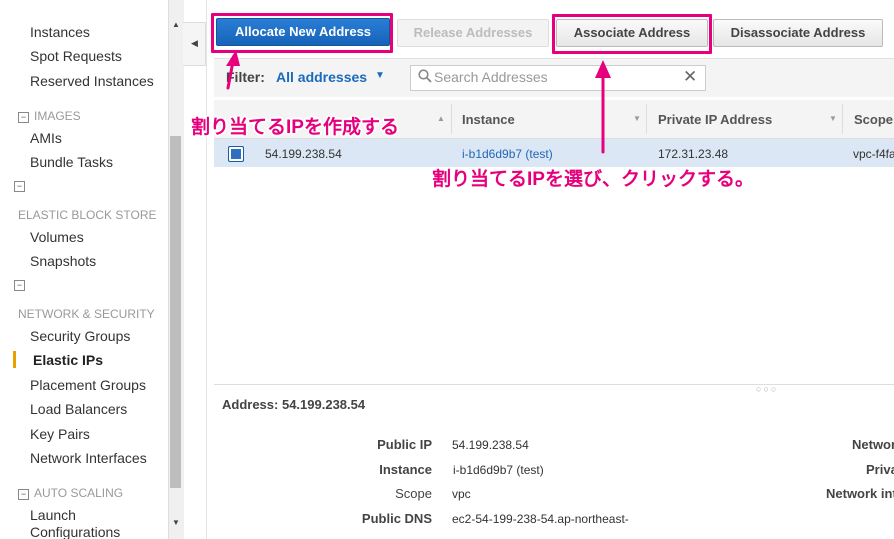  Describe the element at coordinates (798, 33) in the screenshot. I see `disassociate-address-button: Disassociate Address` at that location.